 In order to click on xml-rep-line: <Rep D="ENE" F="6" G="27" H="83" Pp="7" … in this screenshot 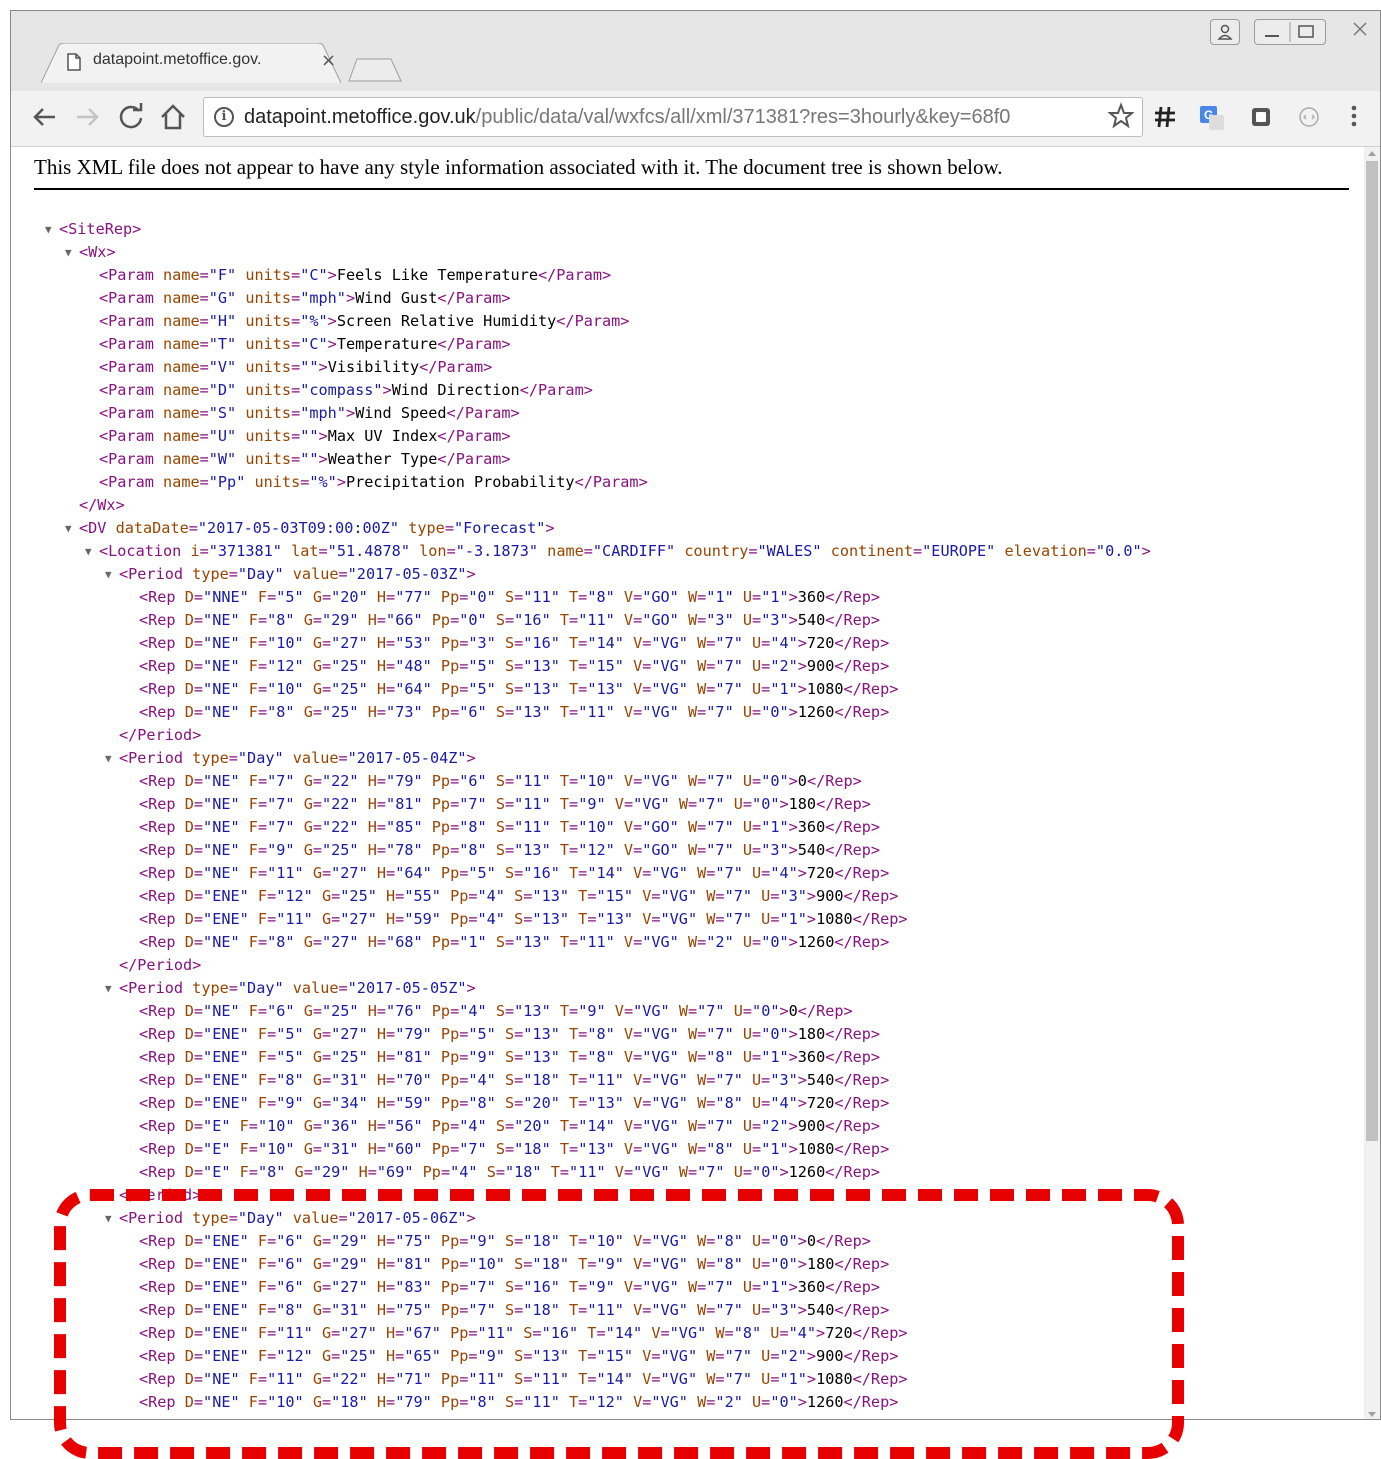, I will do `click(510, 1287)`.